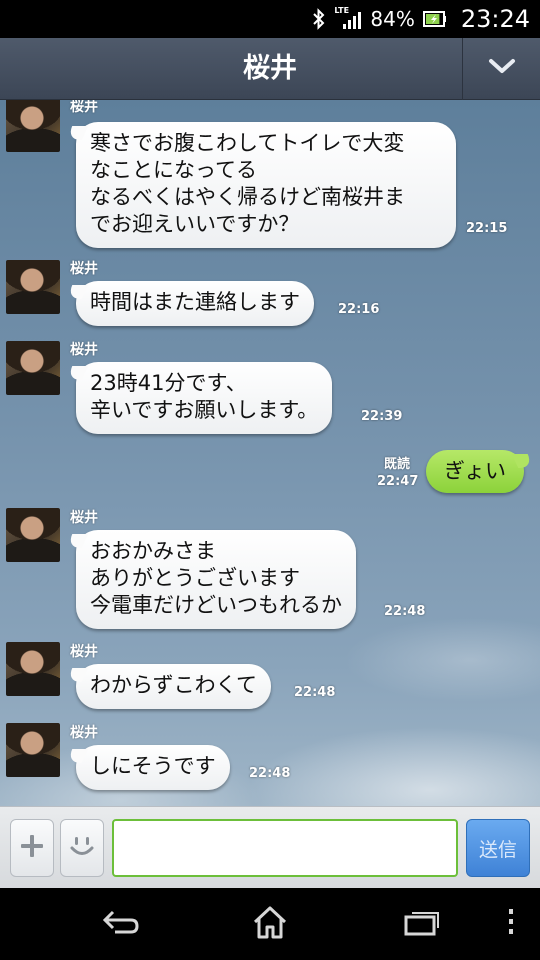 Image resolution: width=540 pixels, height=960 pixels. Describe the element at coordinates (153, 551) in the screenshot. I see `message-line: おおかみさま` at that location.